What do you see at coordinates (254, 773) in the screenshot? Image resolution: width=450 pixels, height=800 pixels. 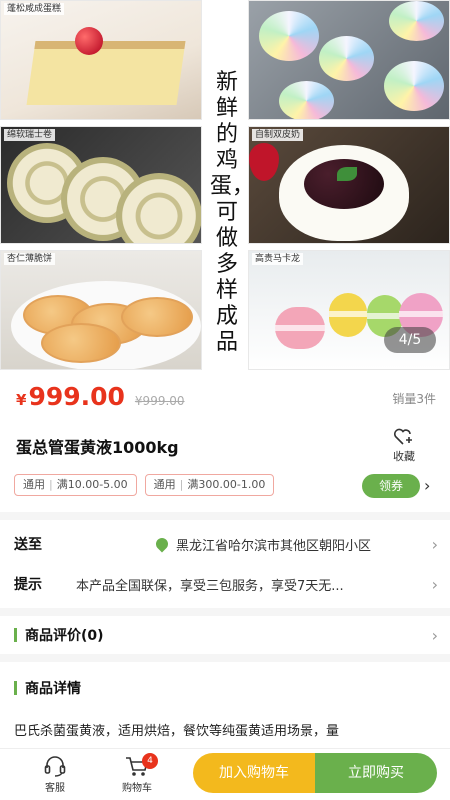 I see `add-to-cart-button: 加入购物车` at bounding box center [254, 773].